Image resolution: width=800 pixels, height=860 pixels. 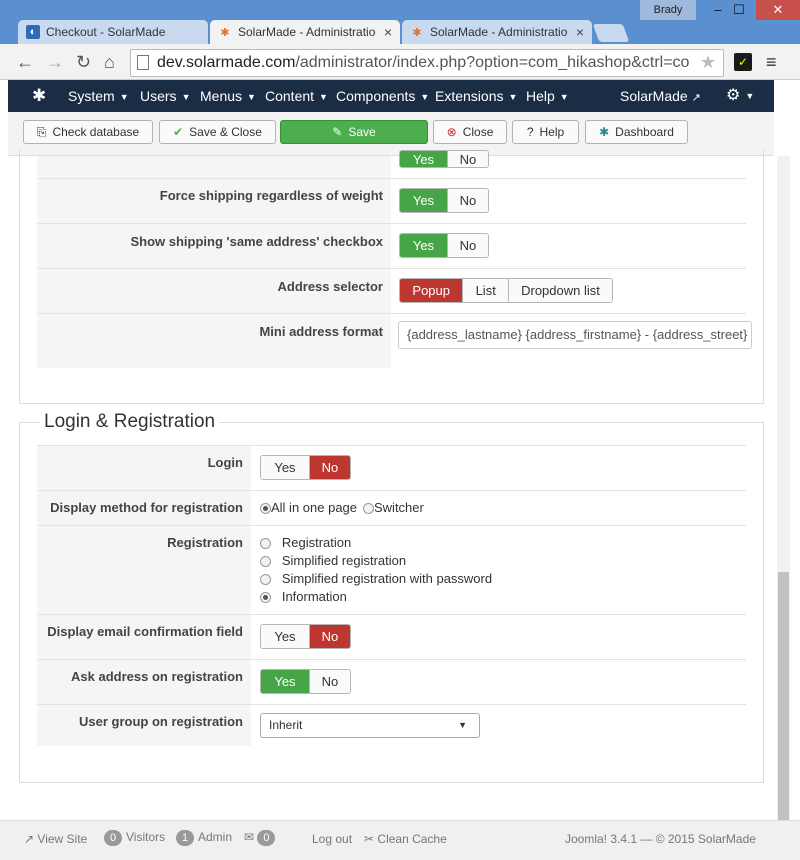 I want to click on simplified-registration-option: Simplified registration, so click(x=333, y=560).